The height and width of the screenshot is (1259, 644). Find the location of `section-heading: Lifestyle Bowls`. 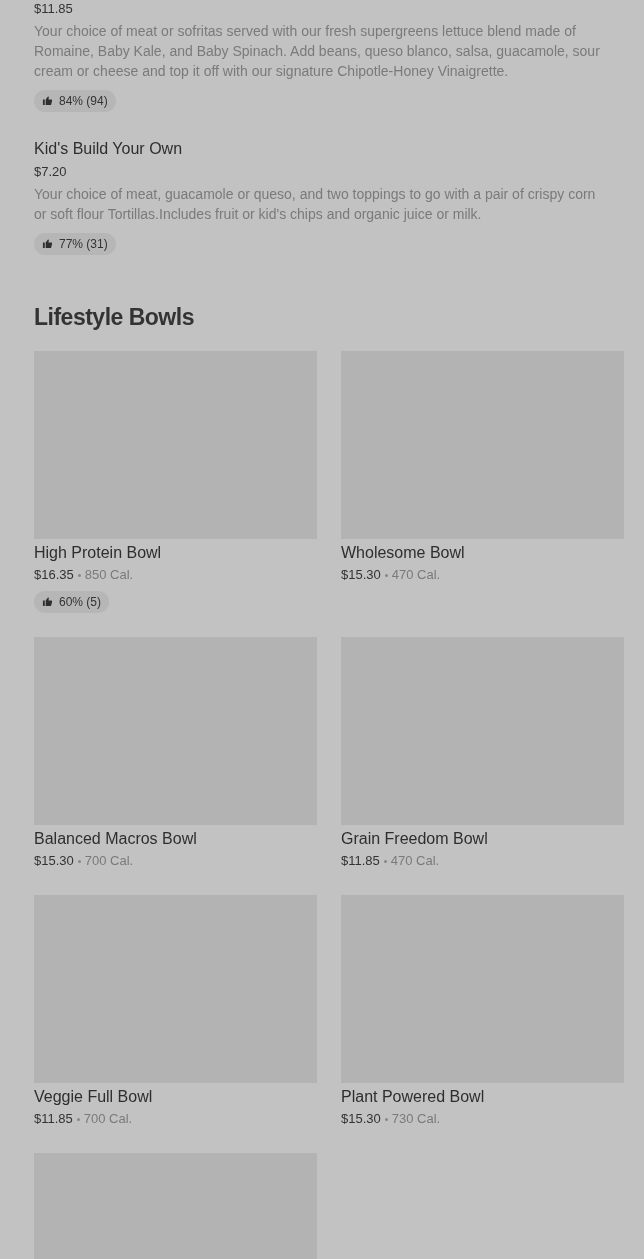

section-heading: Lifestyle Bowls is located at coordinates (114, 317).